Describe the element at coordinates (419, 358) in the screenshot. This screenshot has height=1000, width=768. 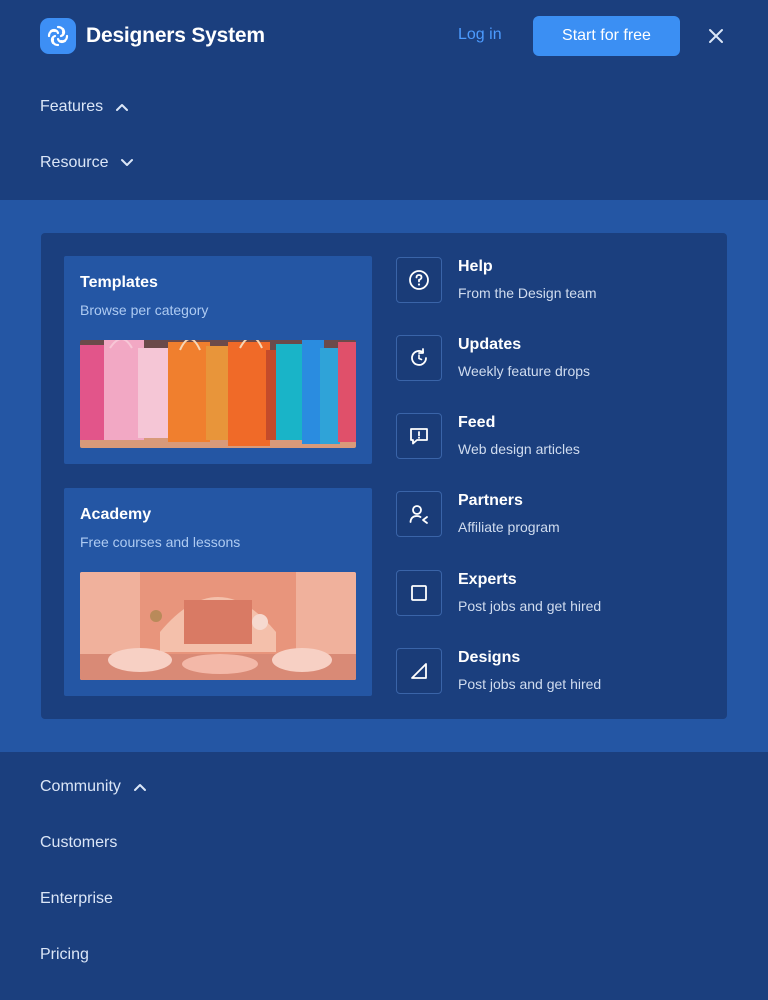
I see `refresh-icon` at that location.